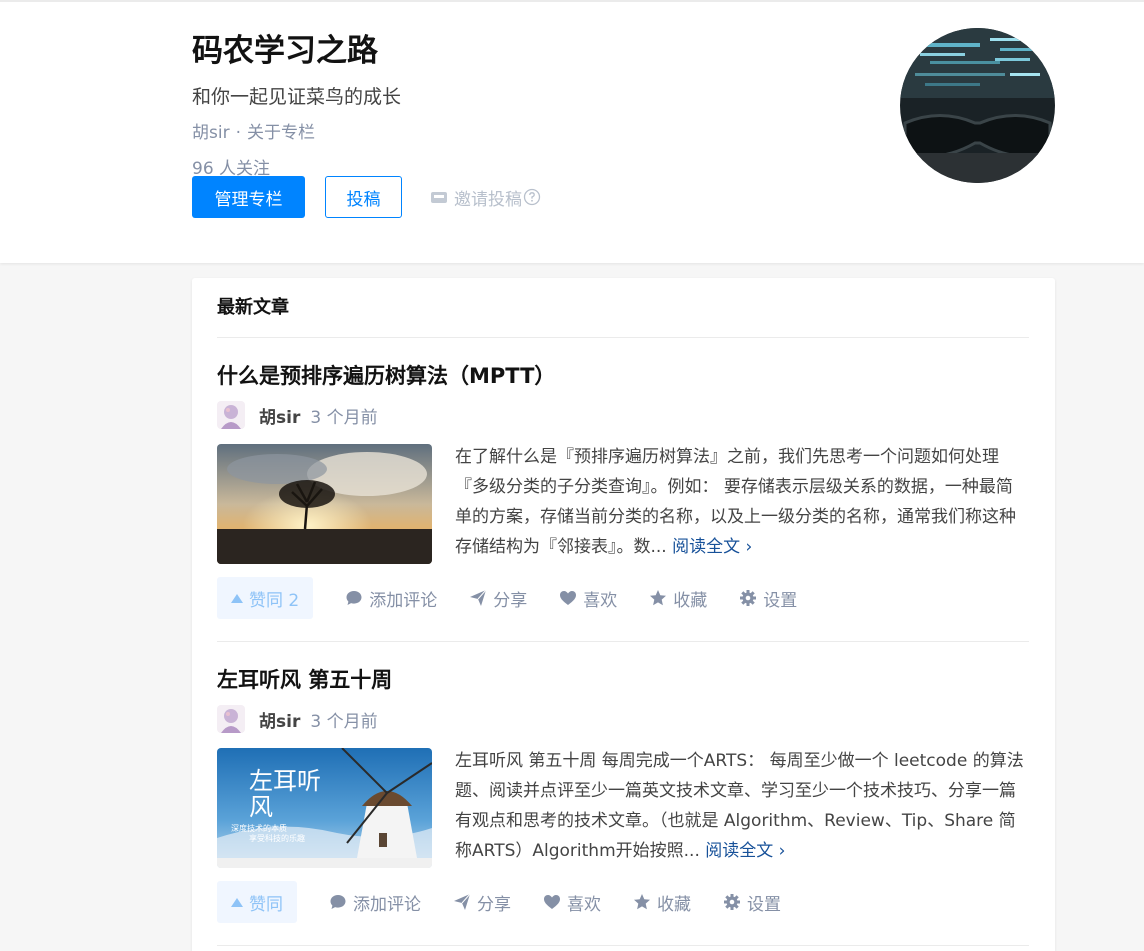 Image resolution: width=1144 pixels, height=951 pixels. What do you see at coordinates (623, 376) in the screenshot?
I see `article-title: 什么是预排序遍历树算法（MPTT）` at bounding box center [623, 376].